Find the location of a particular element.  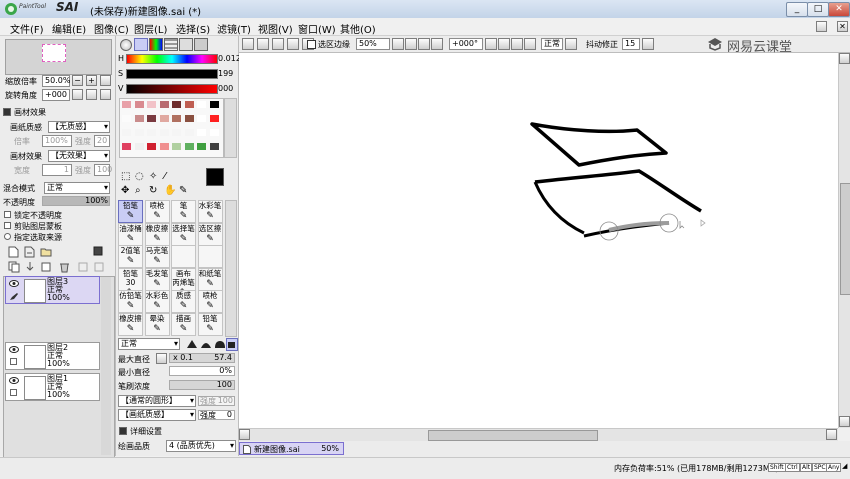

tool-button: 选区擦 ✎ is located at coordinates (210, 234).